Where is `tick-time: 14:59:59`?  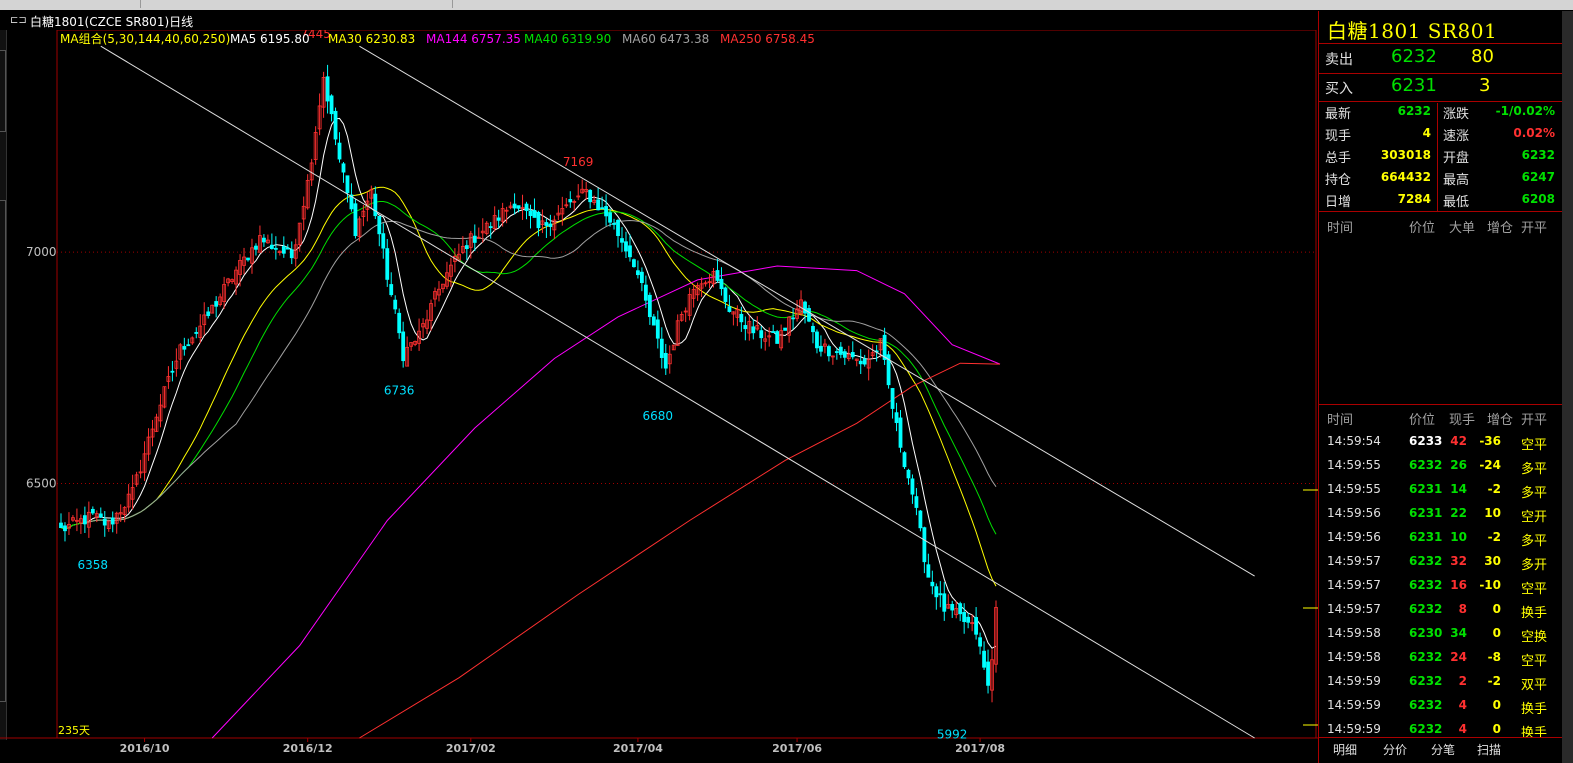
tick-time: 14:59:59 is located at coordinates (1354, 681).